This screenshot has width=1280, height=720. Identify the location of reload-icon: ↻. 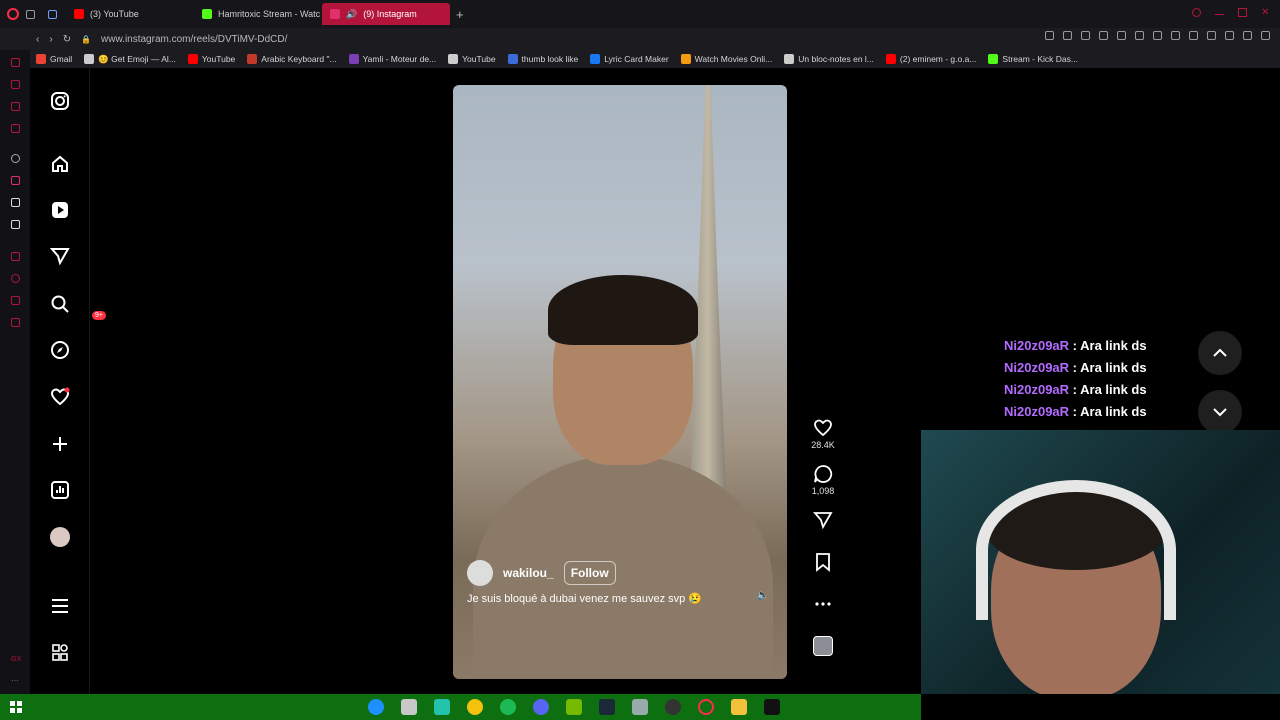
(67, 39).